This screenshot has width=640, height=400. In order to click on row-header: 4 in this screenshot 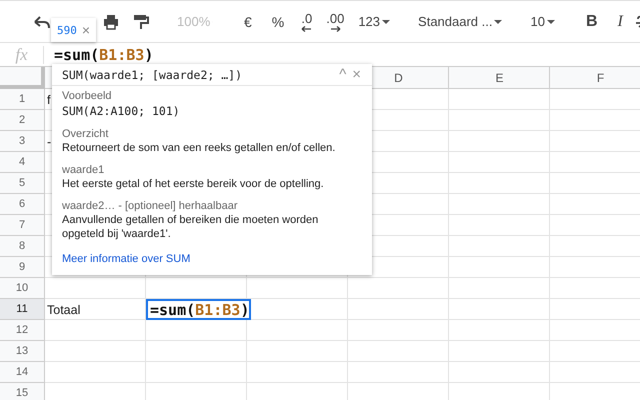, I will do `click(22, 162)`.